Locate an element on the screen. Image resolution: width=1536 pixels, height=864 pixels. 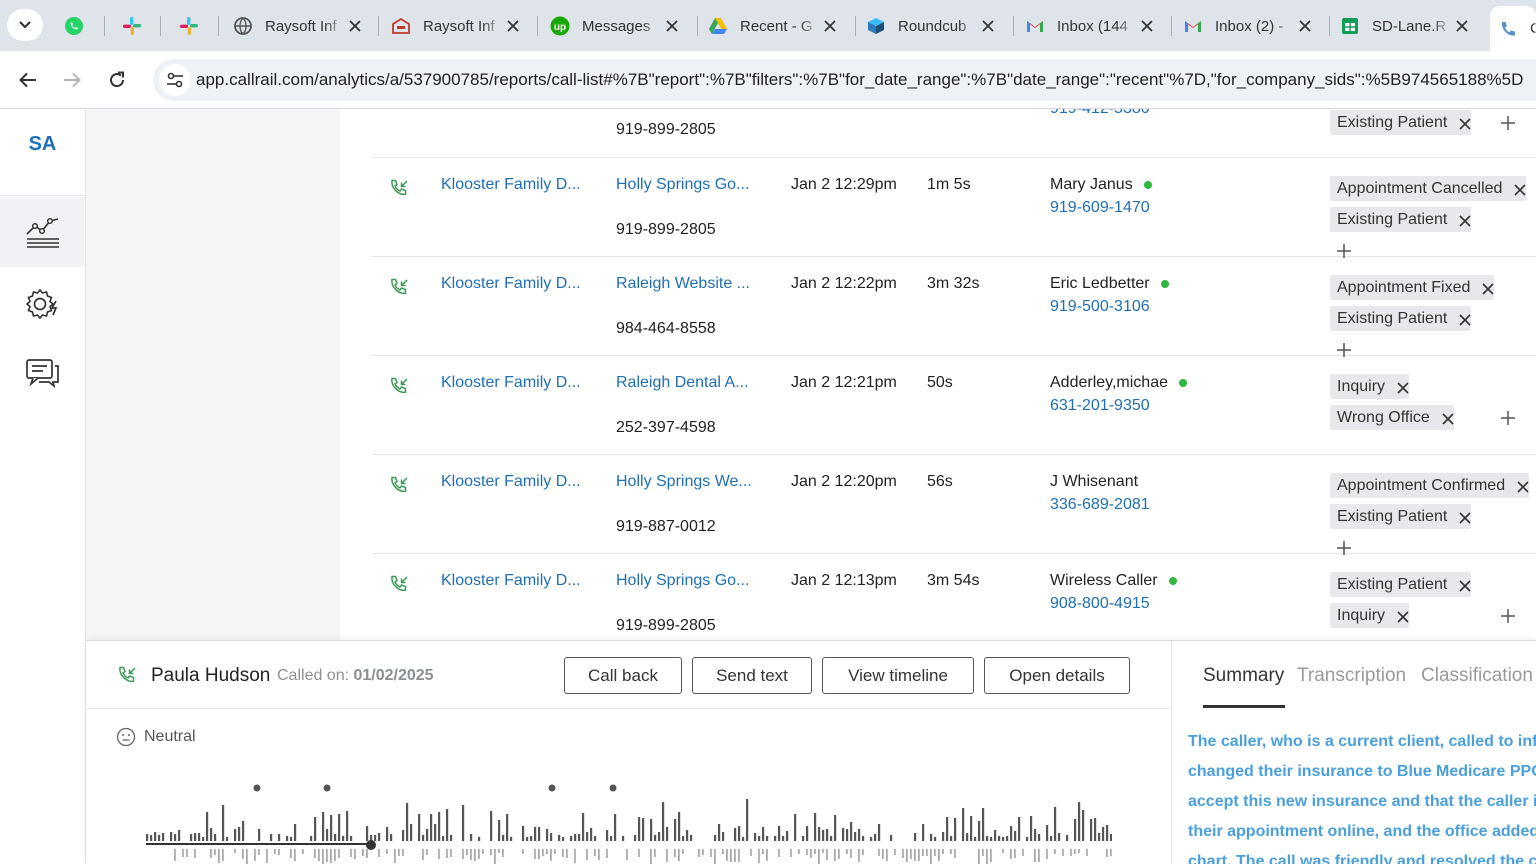
view-timeline-button: View timeline is located at coordinates (898, 675).